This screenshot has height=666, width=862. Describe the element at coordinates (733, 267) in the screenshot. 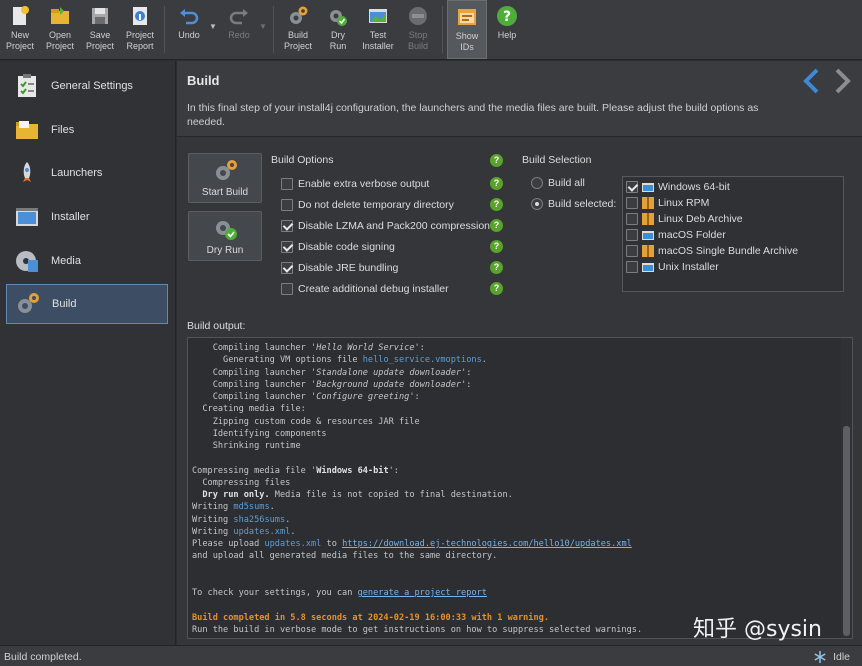

I see `media-item-unix-installer: Unix Installer` at that location.